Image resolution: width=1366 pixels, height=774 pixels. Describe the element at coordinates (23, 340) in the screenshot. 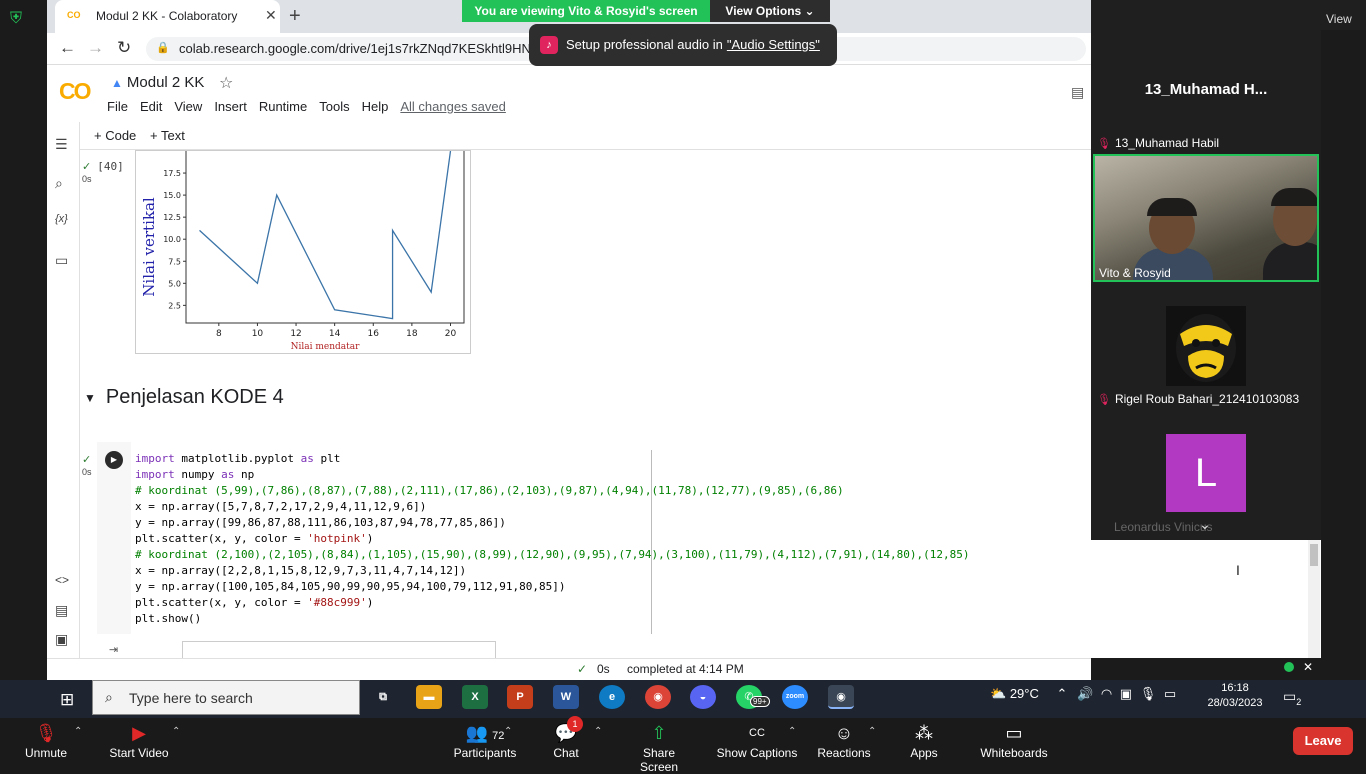

I see `left-strip: ⛨` at that location.